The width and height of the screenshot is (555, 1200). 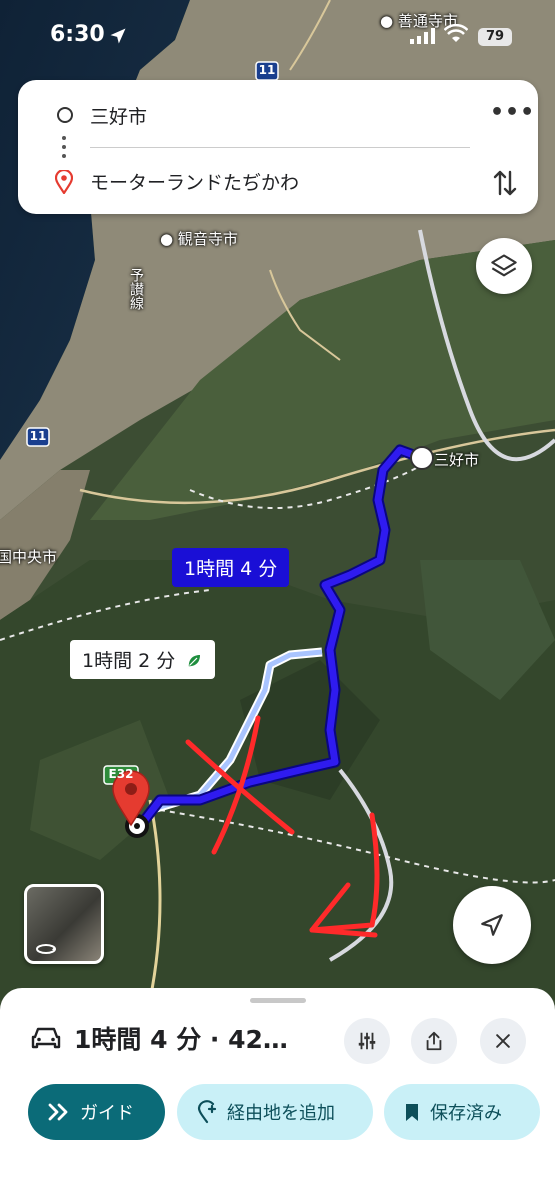 What do you see at coordinates (64, 182) in the screenshot?
I see `destination-pin-icon` at bounding box center [64, 182].